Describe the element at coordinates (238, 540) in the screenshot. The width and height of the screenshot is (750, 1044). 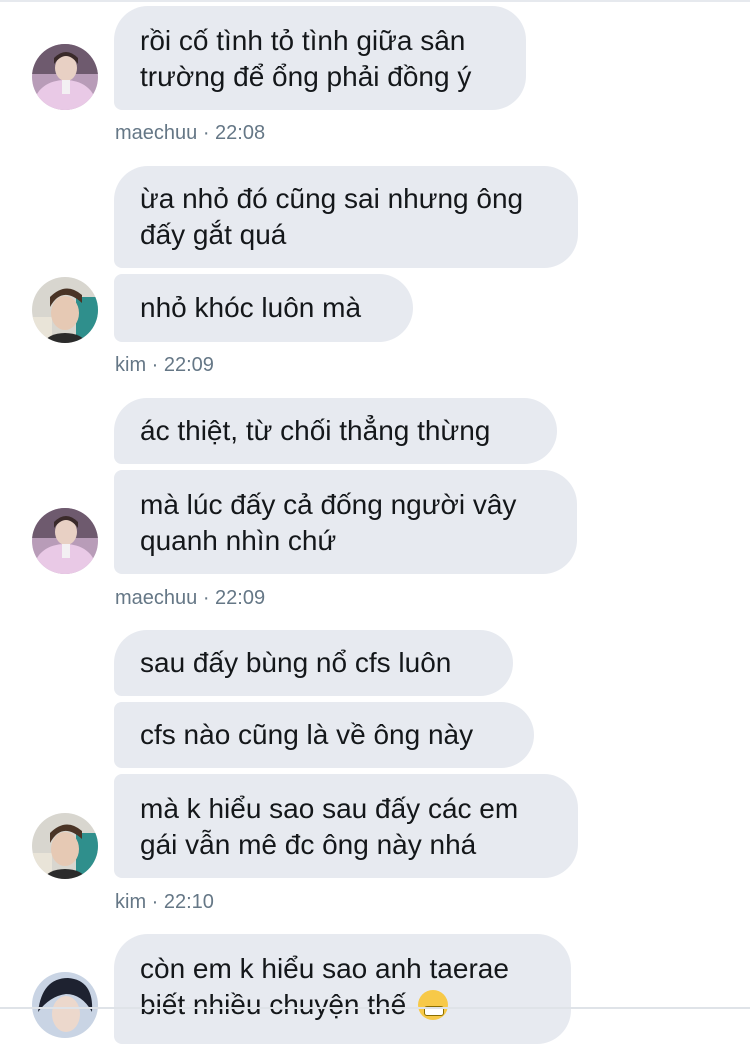
I see `message-line: quanh nhìn chứ` at that location.